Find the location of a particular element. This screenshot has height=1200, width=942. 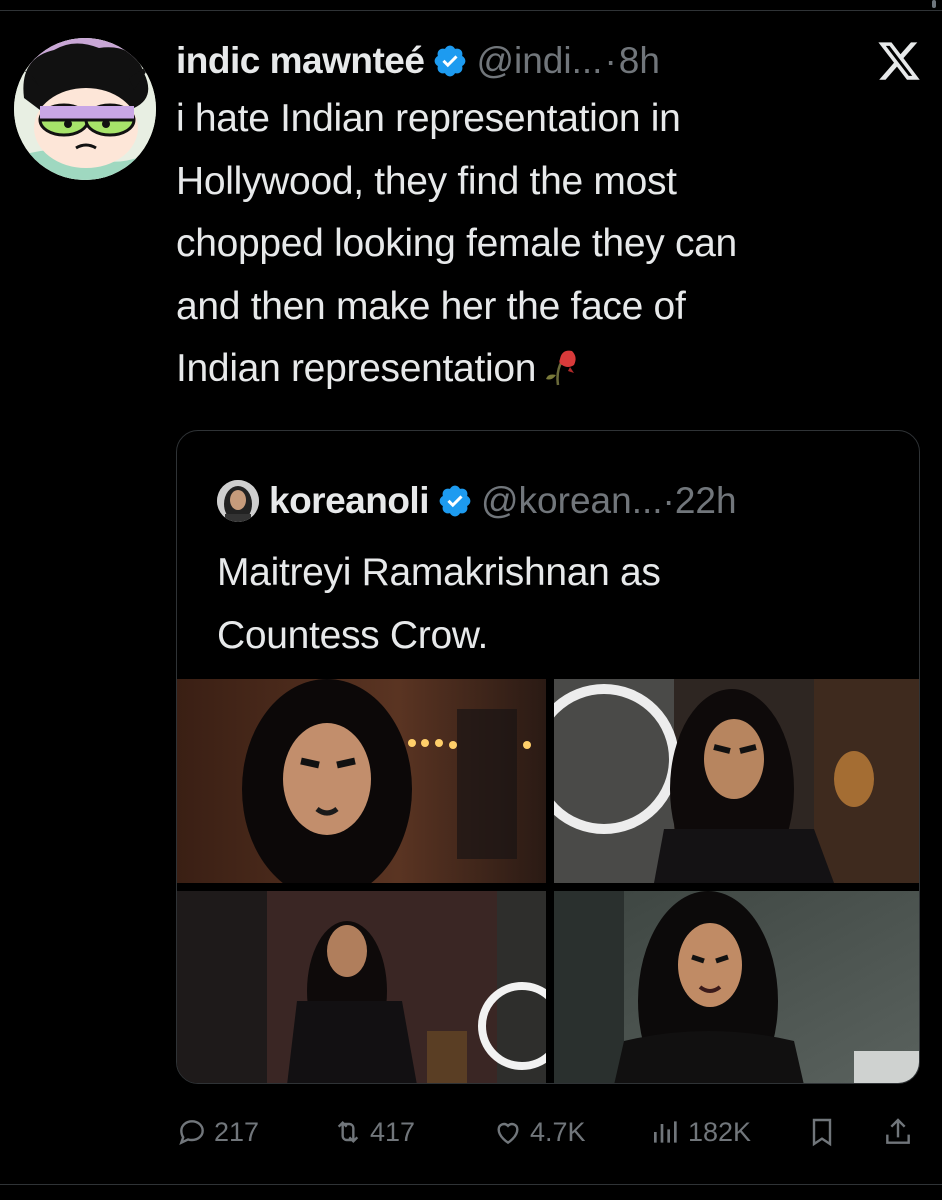

tweet-header: indic mawnteé @indi... · 8h is located at coordinates (536, 61).